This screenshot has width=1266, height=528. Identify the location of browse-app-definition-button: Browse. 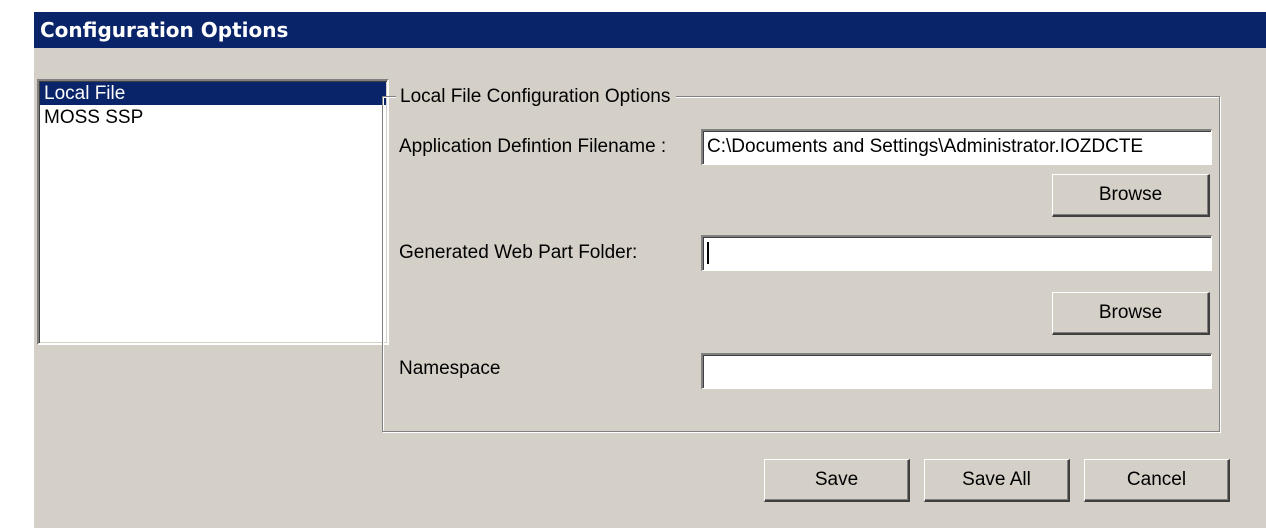
(1131, 195).